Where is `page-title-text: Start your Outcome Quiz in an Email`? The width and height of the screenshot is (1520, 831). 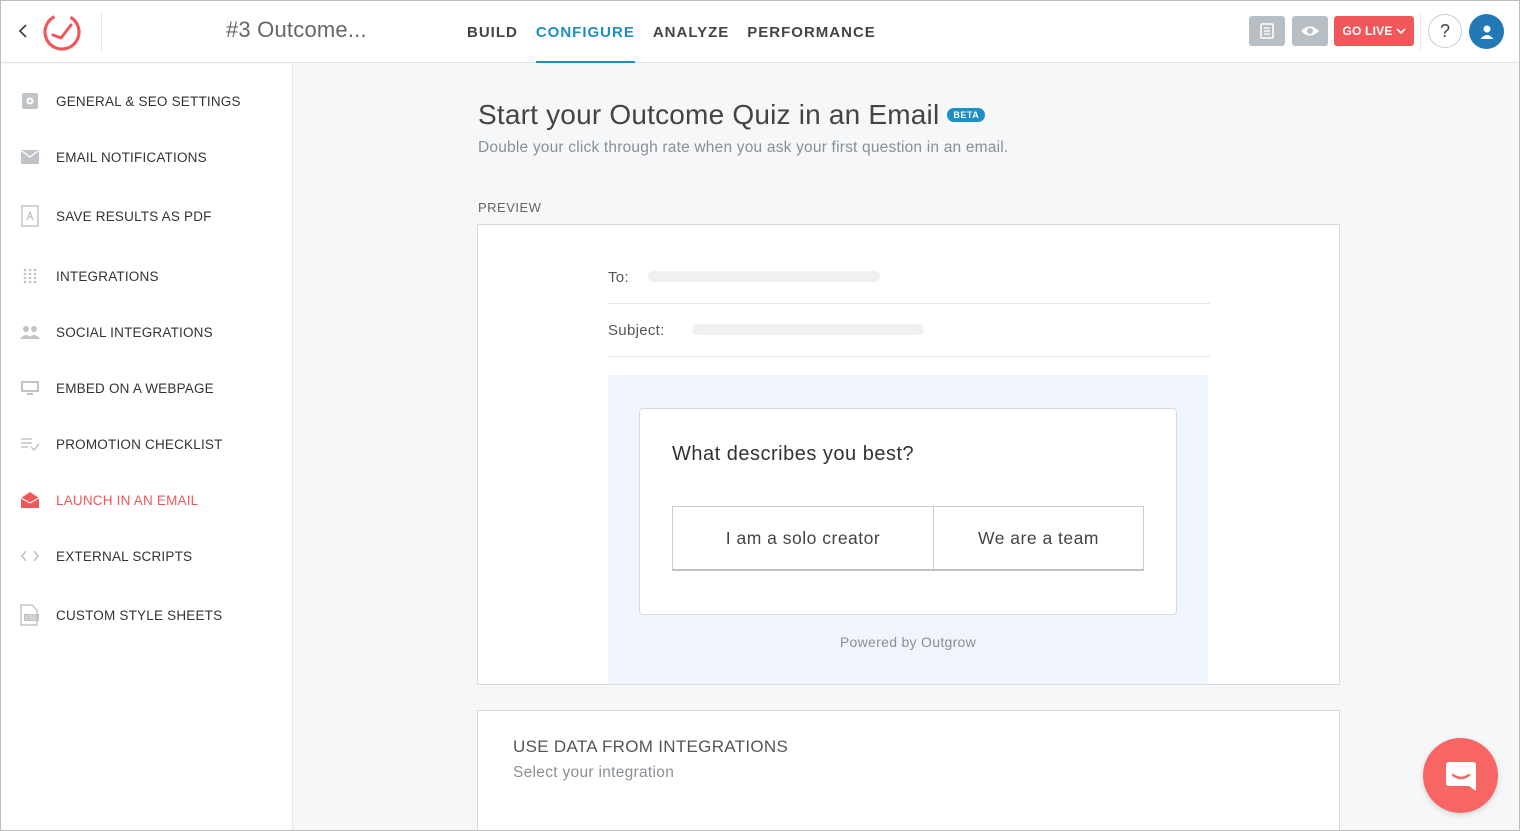 page-title-text: Start your Outcome Quiz in an Email is located at coordinates (709, 114).